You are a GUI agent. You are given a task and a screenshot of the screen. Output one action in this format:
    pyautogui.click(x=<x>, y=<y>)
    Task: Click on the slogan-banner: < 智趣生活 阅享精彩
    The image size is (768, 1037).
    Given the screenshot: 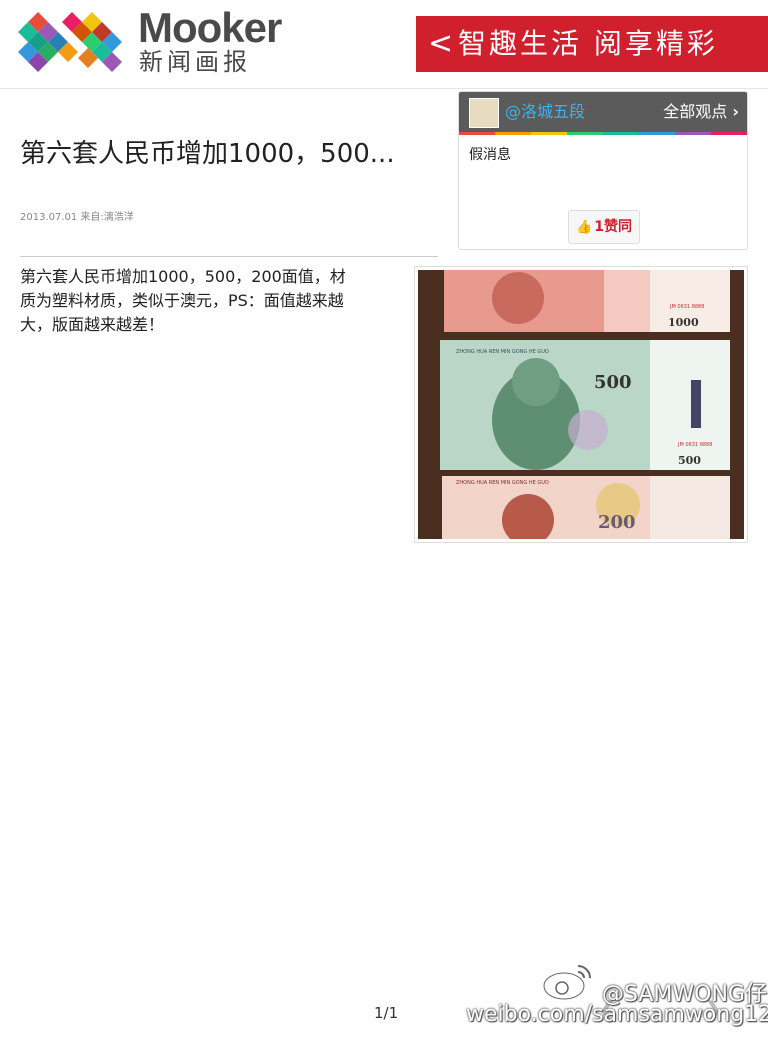 What is the action you would take?
    pyautogui.click(x=592, y=44)
    